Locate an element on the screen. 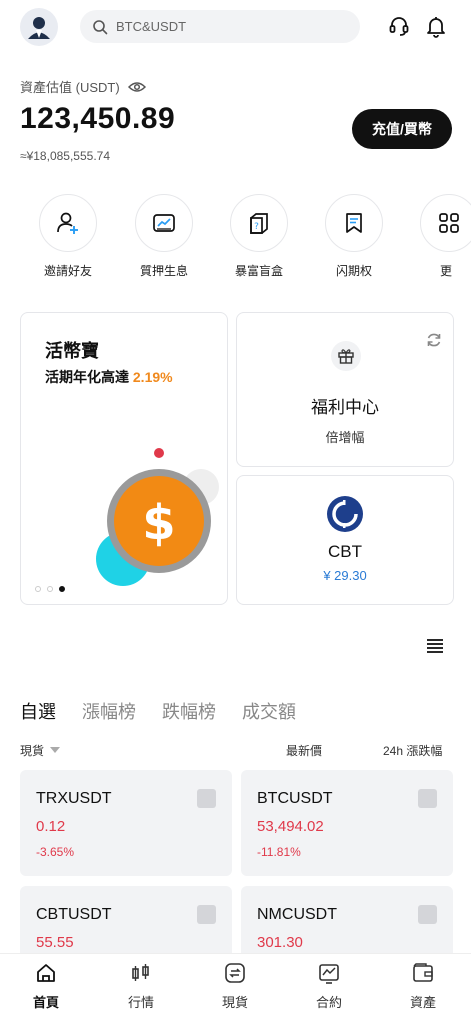 Image resolution: width=471 pixels, height=1015 pixels. quick-action-staking: 質押生息 is located at coordinates (164, 236).